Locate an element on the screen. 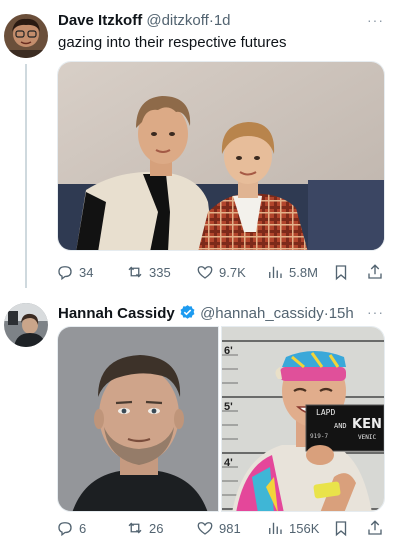 Image resolution: width=398 pixels, height=554 pixels. thread-line is located at coordinates (26, 176).